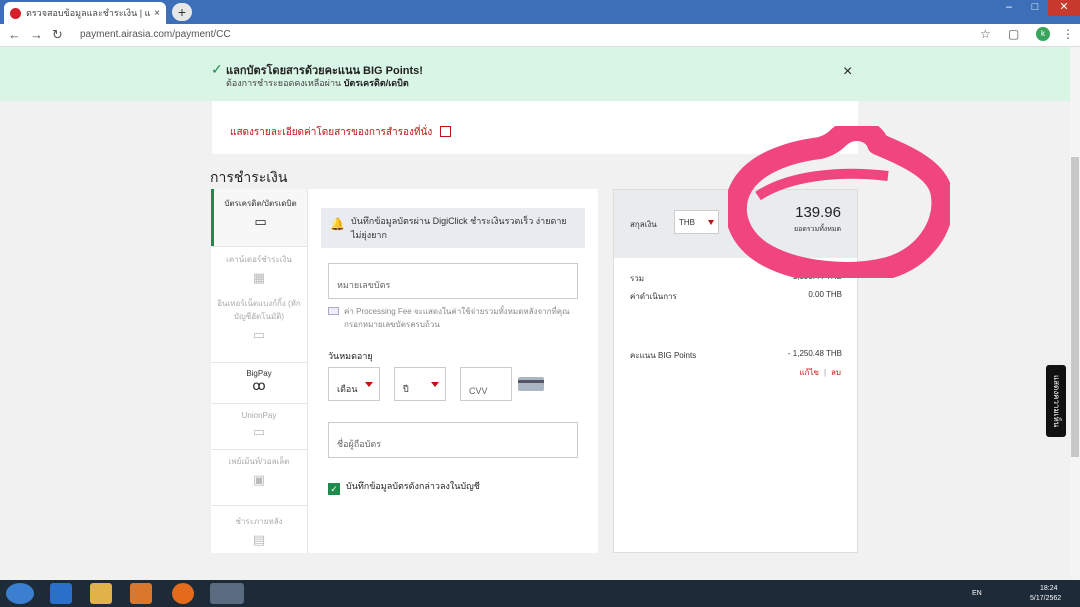 This screenshot has width=1080, height=607. What do you see at coordinates (359, 444) in the screenshot?
I see `holder-placeholder: ชื่อผู้ถือบัตร` at bounding box center [359, 444].